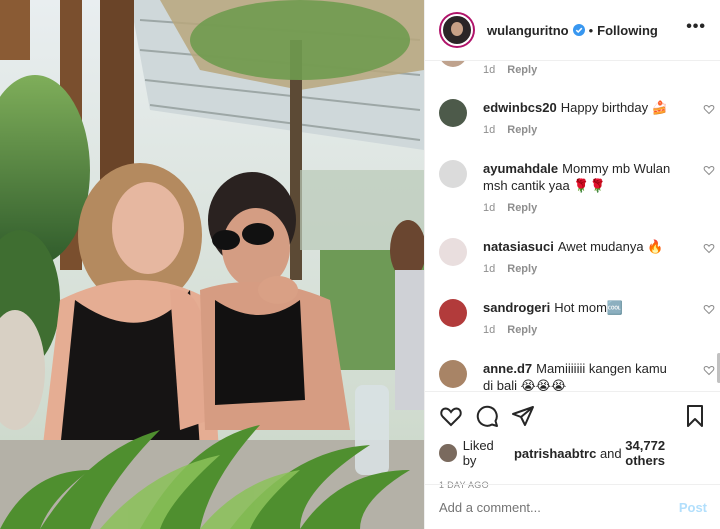 The width and height of the screenshot is (720, 529). Describe the element at coordinates (520, 168) in the screenshot. I see `comment-username: ayumahdale` at that location.